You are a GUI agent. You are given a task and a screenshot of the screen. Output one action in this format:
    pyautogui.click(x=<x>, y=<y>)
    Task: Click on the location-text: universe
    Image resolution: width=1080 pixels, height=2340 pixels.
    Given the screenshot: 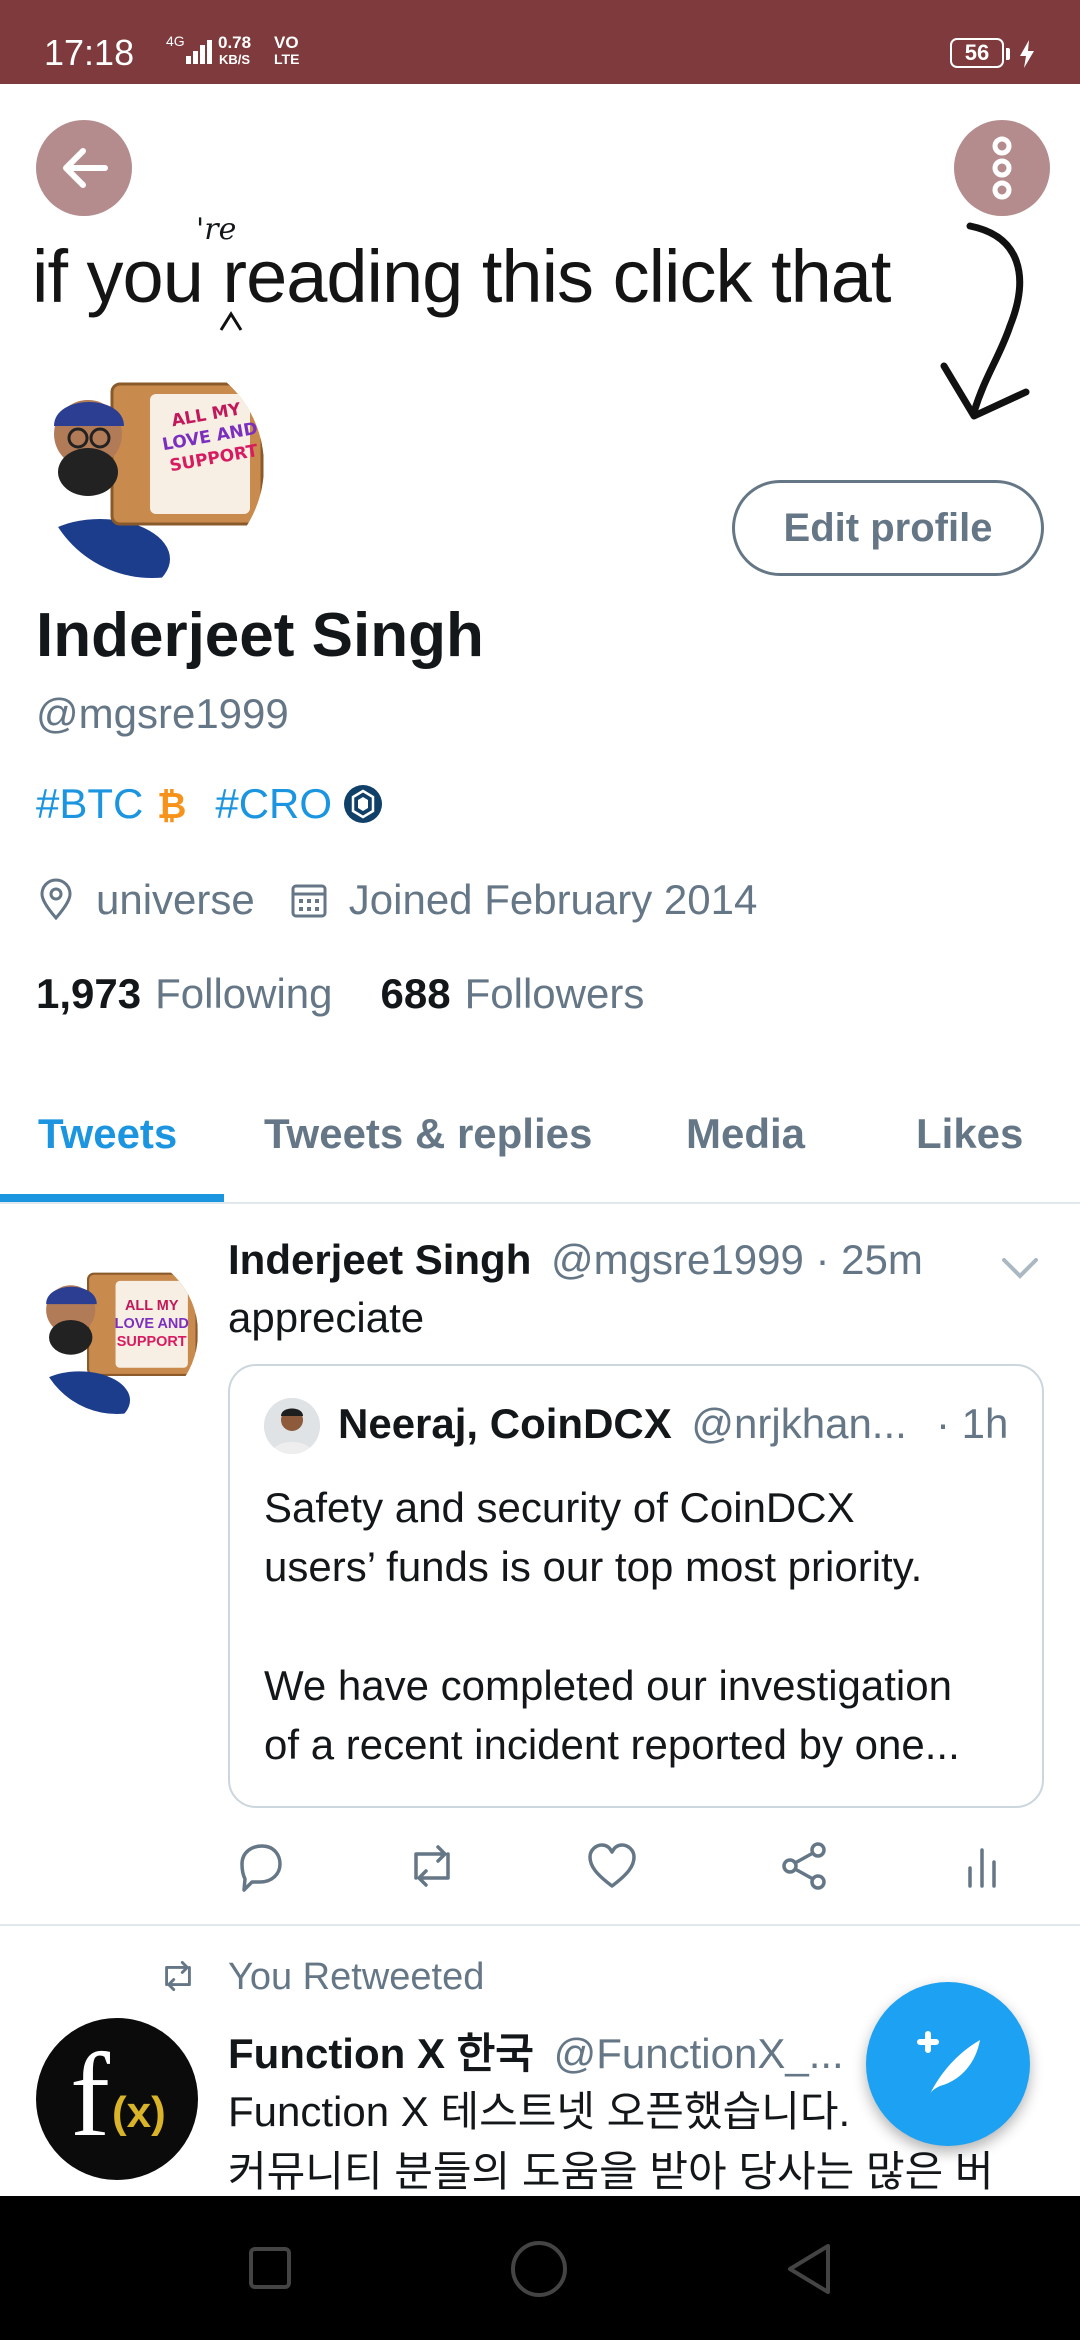 What is the action you would take?
    pyautogui.click(x=175, y=899)
    